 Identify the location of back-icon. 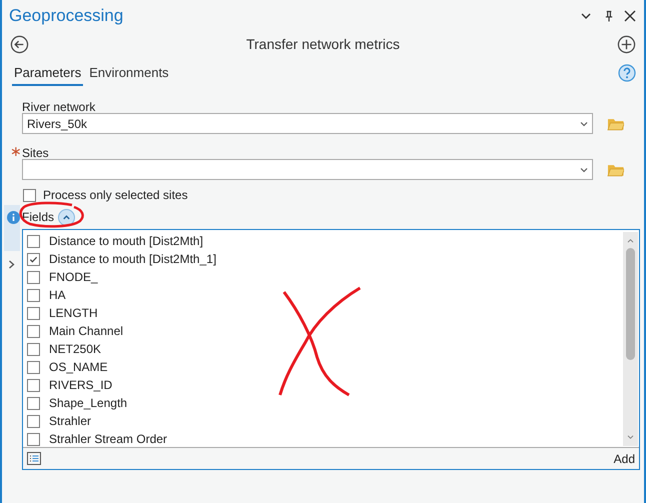
(19, 44).